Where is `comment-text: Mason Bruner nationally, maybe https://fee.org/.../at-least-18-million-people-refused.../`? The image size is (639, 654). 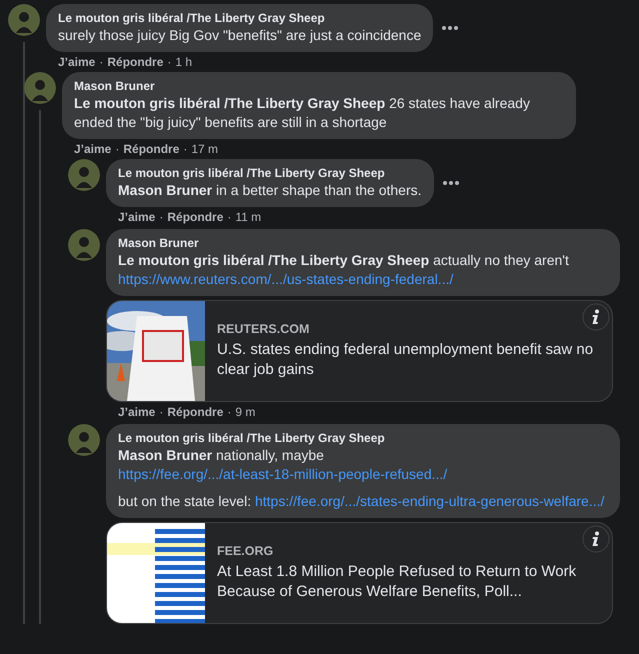 comment-text: Mason Bruner nationally, maybe https://fee.org/.../at-least-18-million-people-refused.../ is located at coordinates (283, 465).